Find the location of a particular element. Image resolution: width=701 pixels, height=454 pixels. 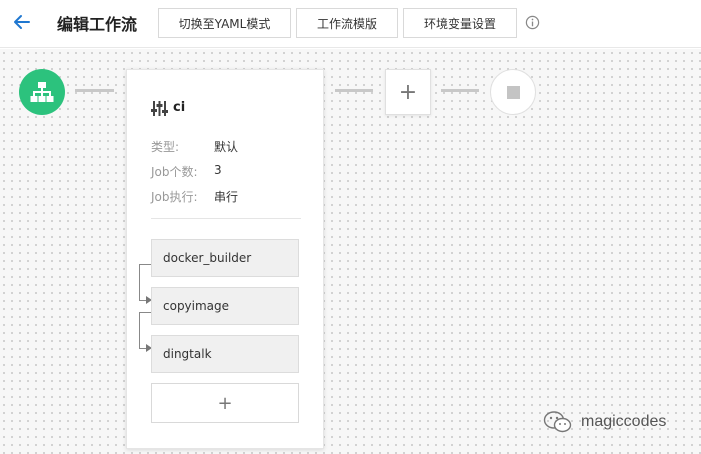

workflow-template-button: 工作流模版 is located at coordinates (347, 23).